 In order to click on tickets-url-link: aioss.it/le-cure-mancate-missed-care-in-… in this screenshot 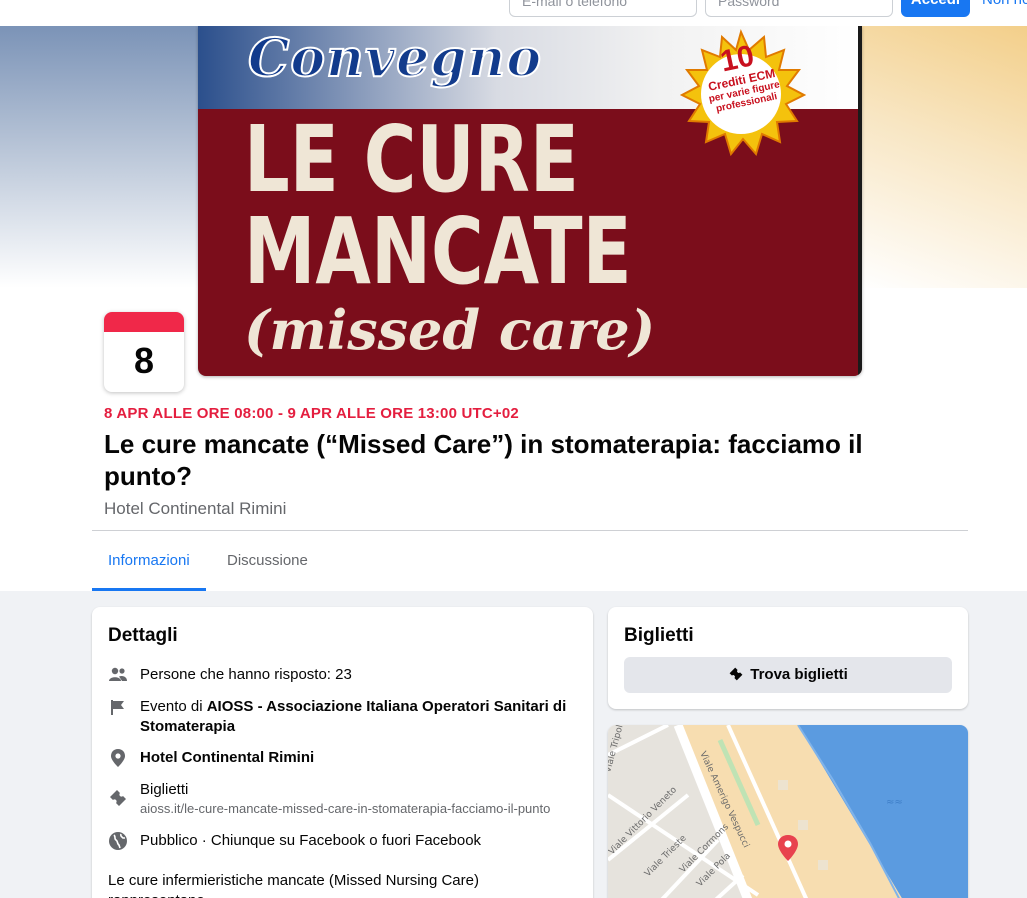, I will do `click(359, 809)`.